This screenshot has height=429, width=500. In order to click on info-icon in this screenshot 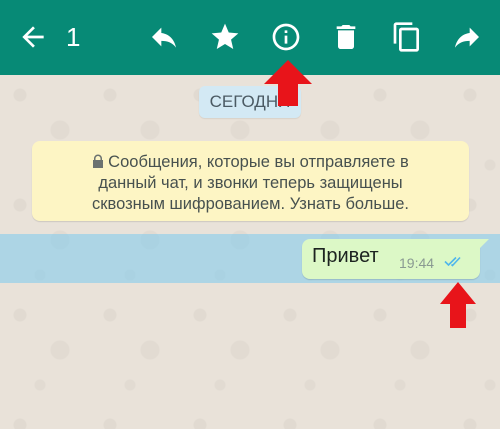, I will do `click(286, 37)`.